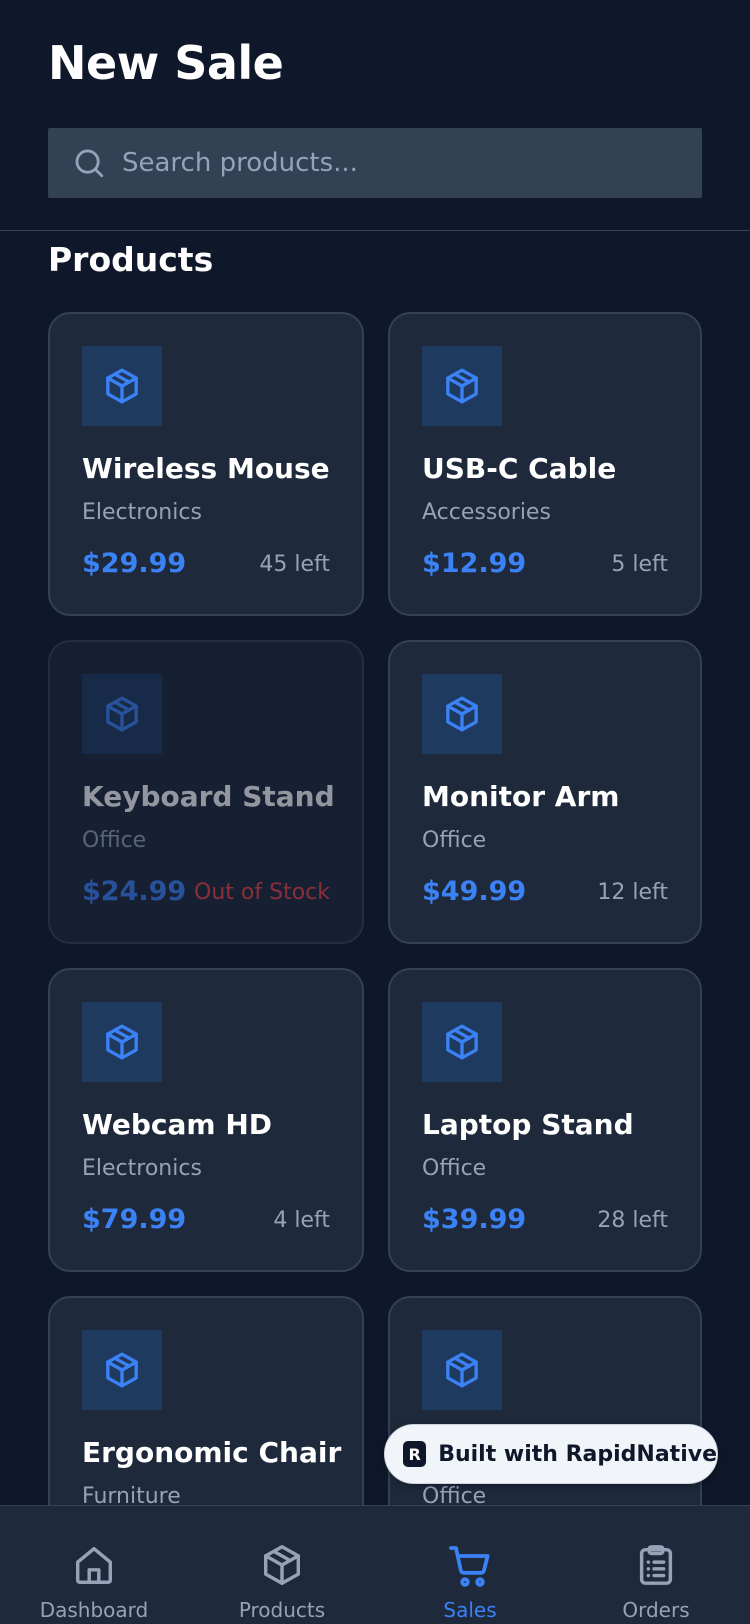  What do you see at coordinates (134, 1219) in the screenshot?
I see `product-price: $79.99` at bounding box center [134, 1219].